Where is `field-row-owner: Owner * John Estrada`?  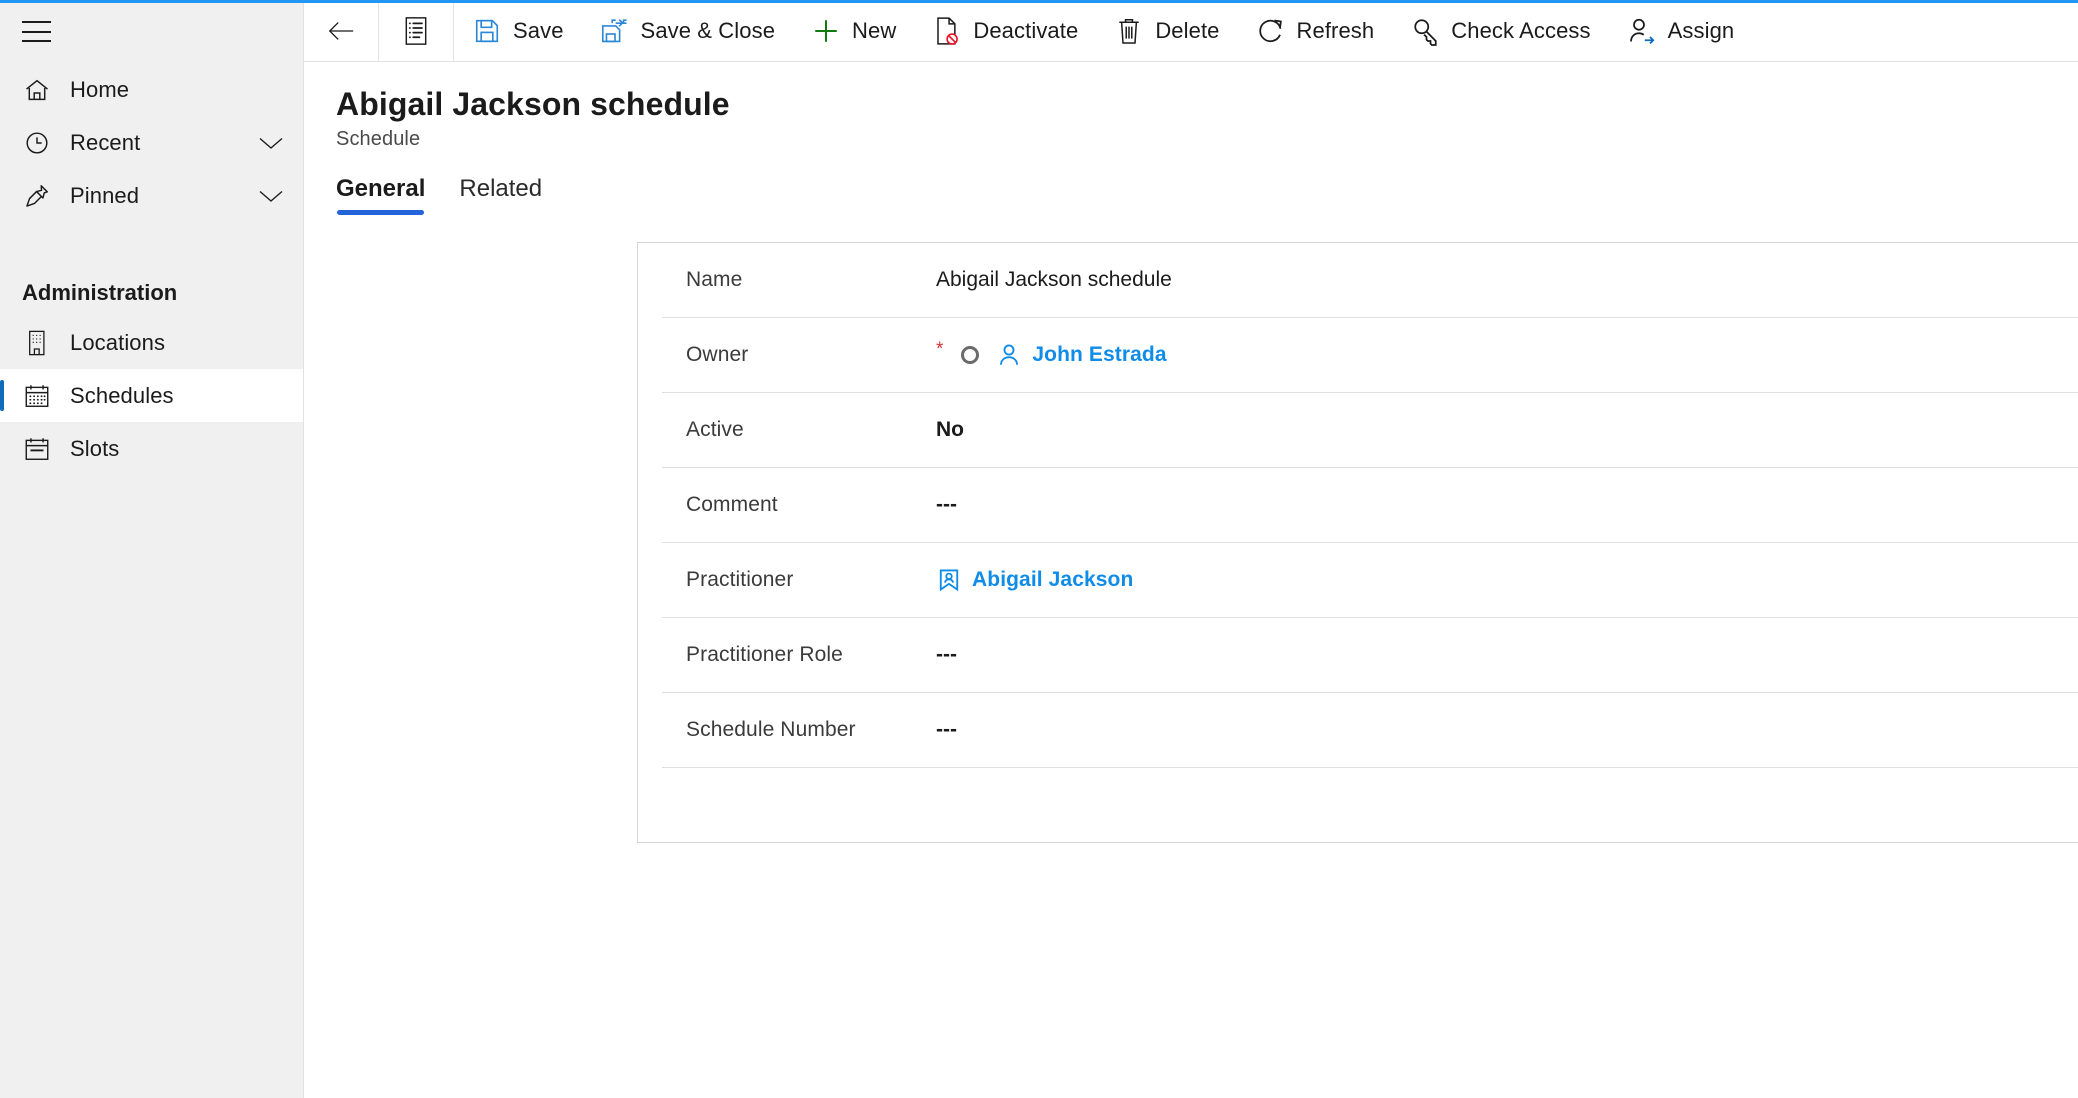
field-row-owner: Owner * John Estrada is located at coordinates (1370, 355).